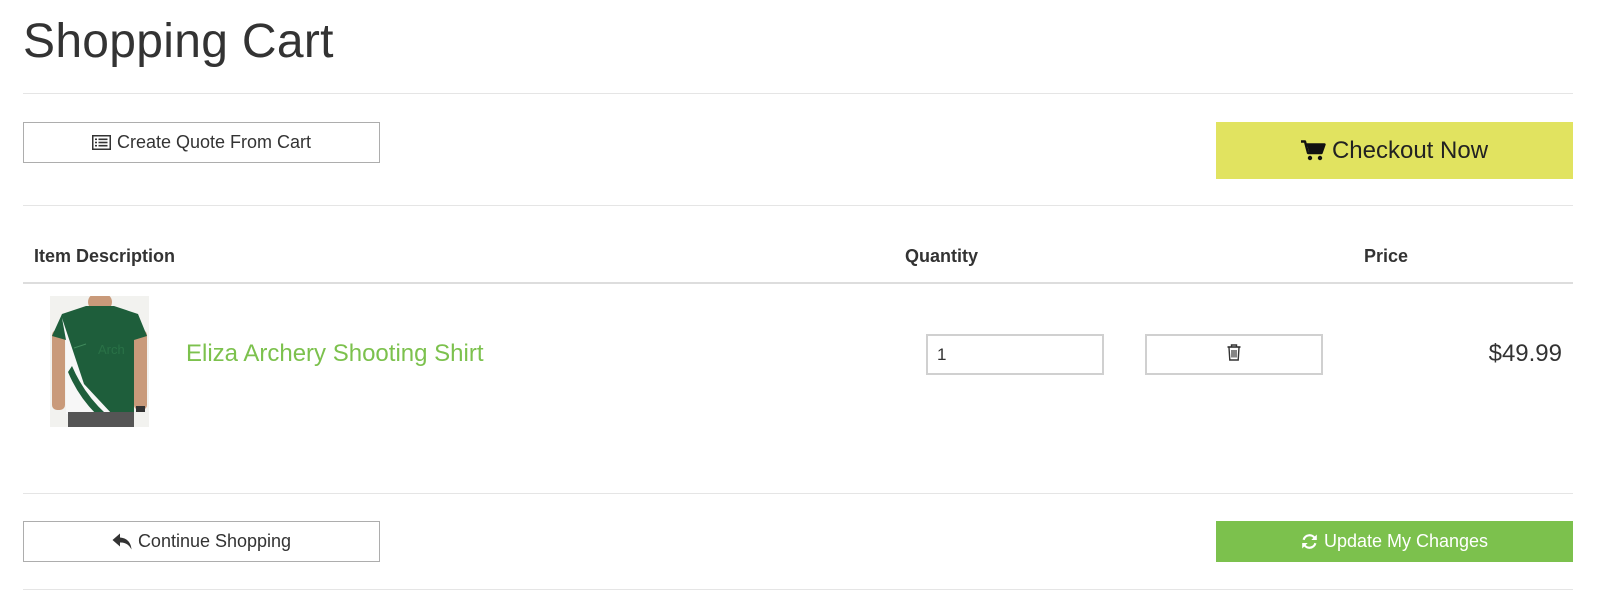 The image size is (1600, 614). Describe the element at coordinates (214, 541) in the screenshot. I see `continue-shopping-label: Continue Shopping` at that location.